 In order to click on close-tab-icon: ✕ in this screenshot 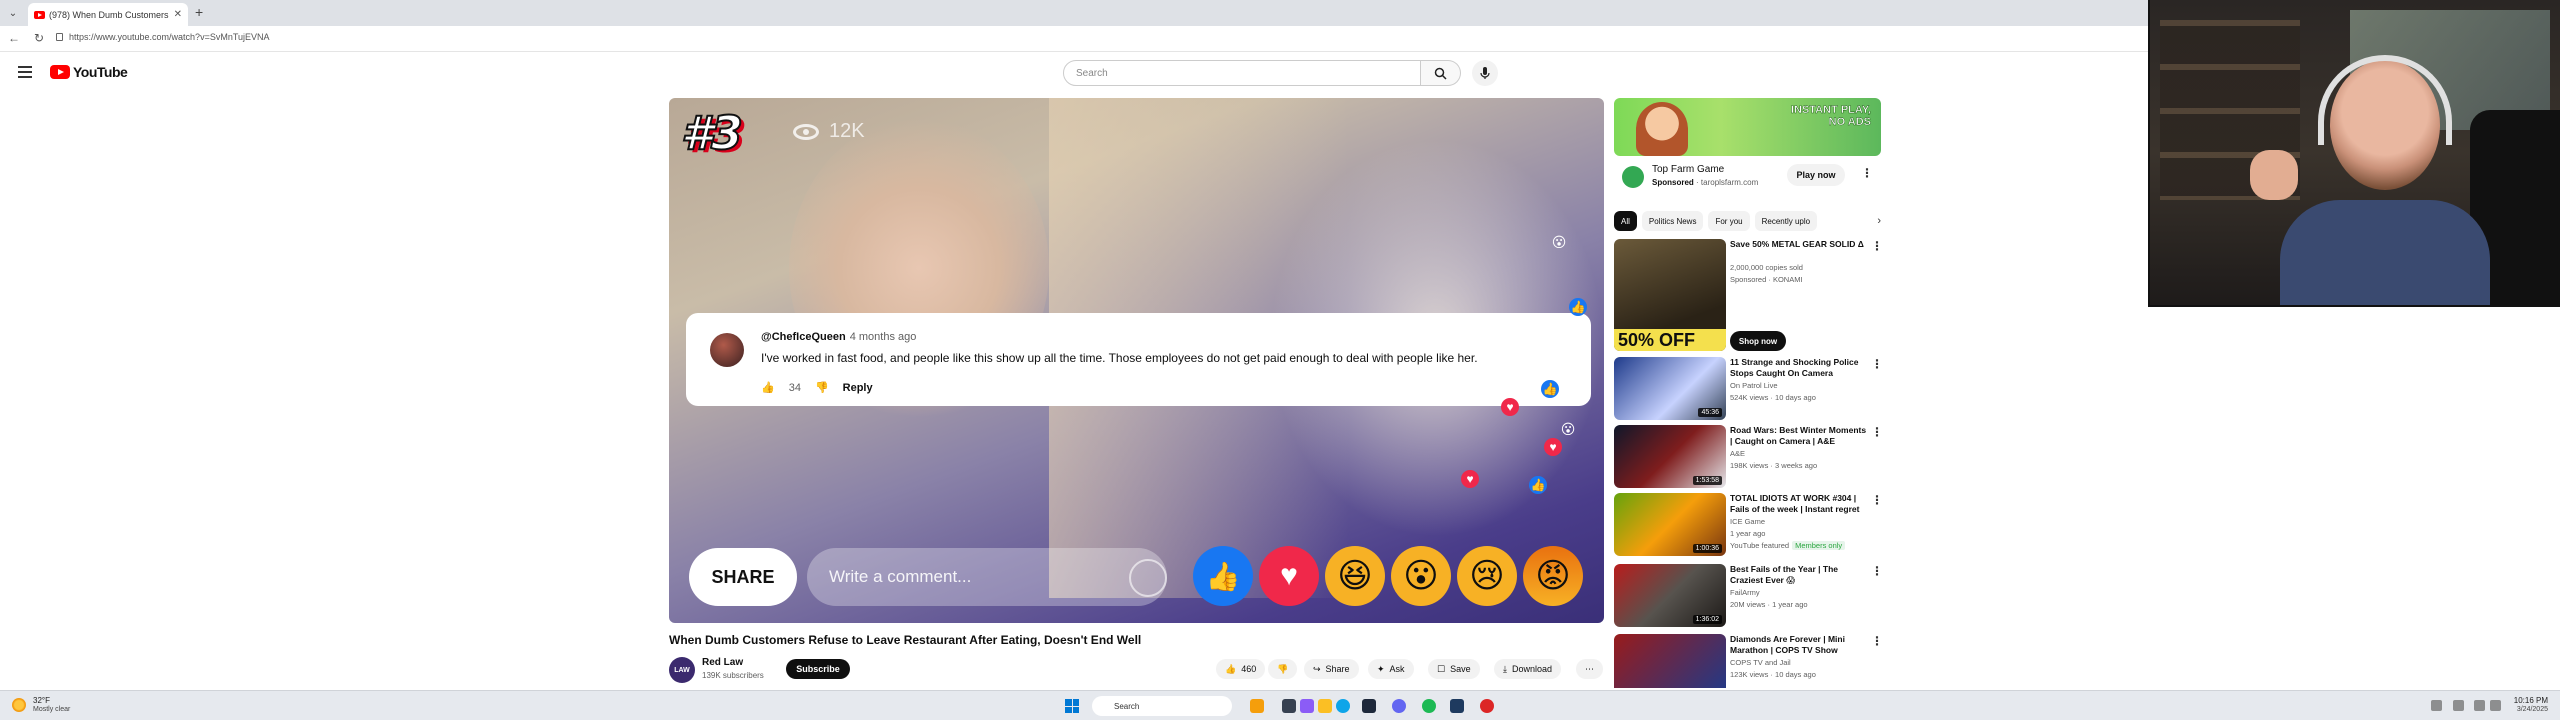, I will do `click(178, 14)`.